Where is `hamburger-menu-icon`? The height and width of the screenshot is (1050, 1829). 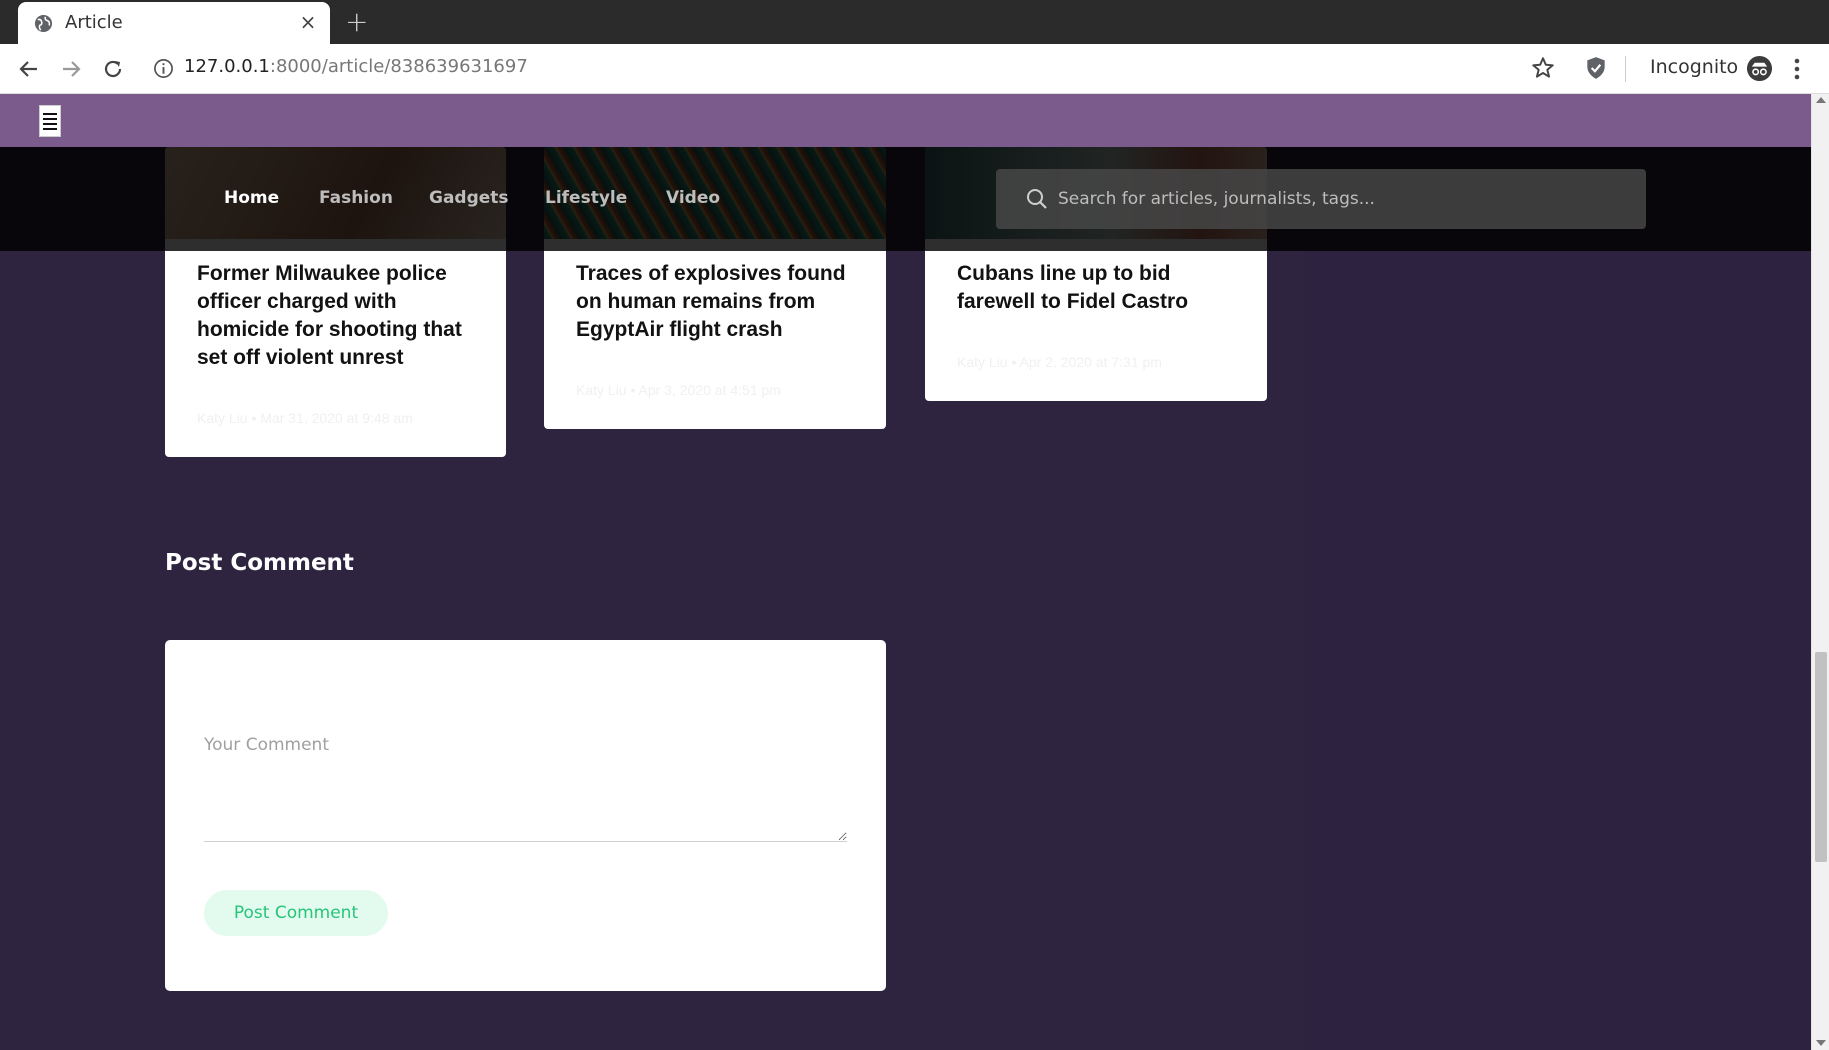 hamburger-menu-icon is located at coordinates (50, 121).